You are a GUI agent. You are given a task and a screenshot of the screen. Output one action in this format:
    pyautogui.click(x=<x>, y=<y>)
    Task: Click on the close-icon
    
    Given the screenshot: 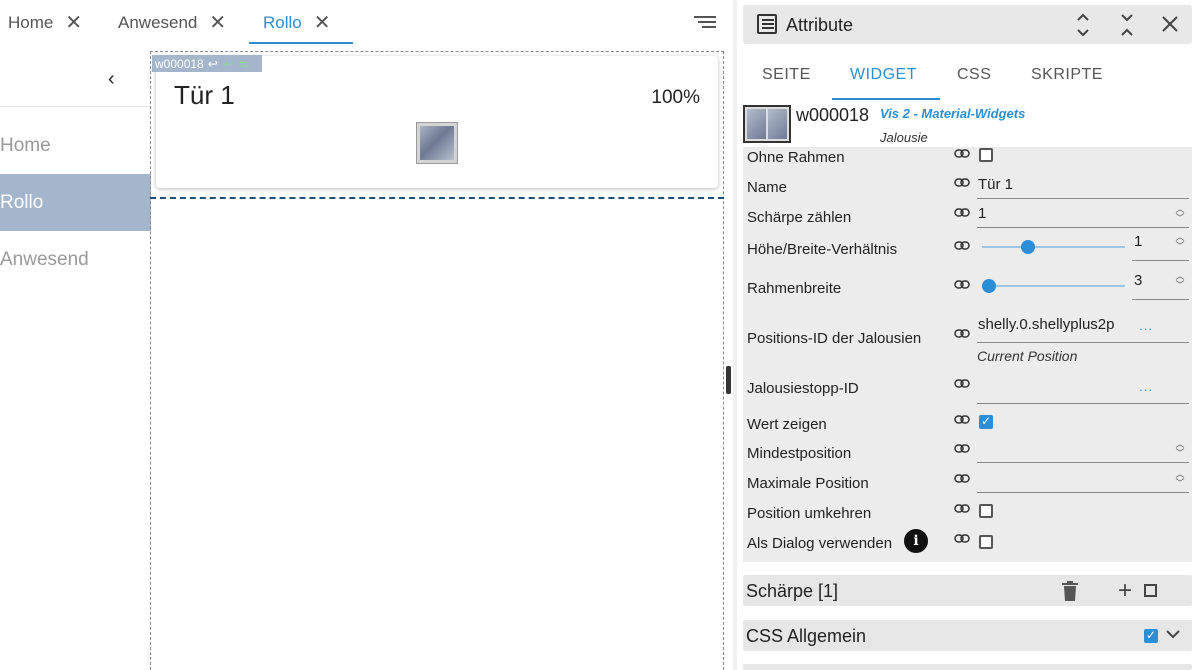 What is the action you would take?
    pyautogui.click(x=1170, y=25)
    